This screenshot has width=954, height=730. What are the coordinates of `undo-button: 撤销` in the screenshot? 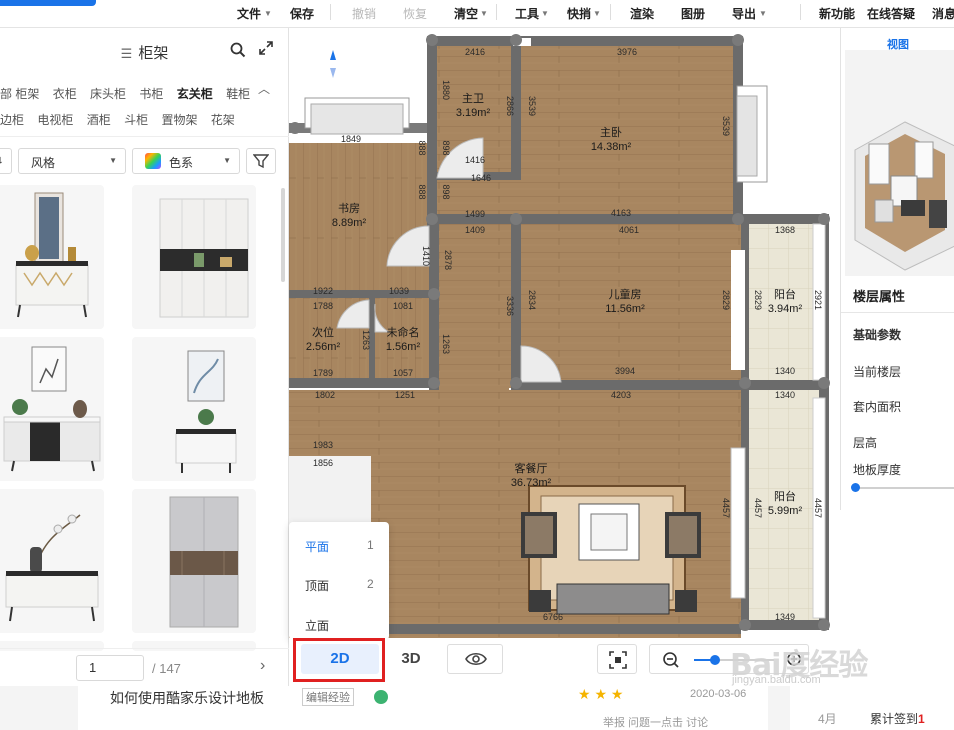 It's located at (364, 13).